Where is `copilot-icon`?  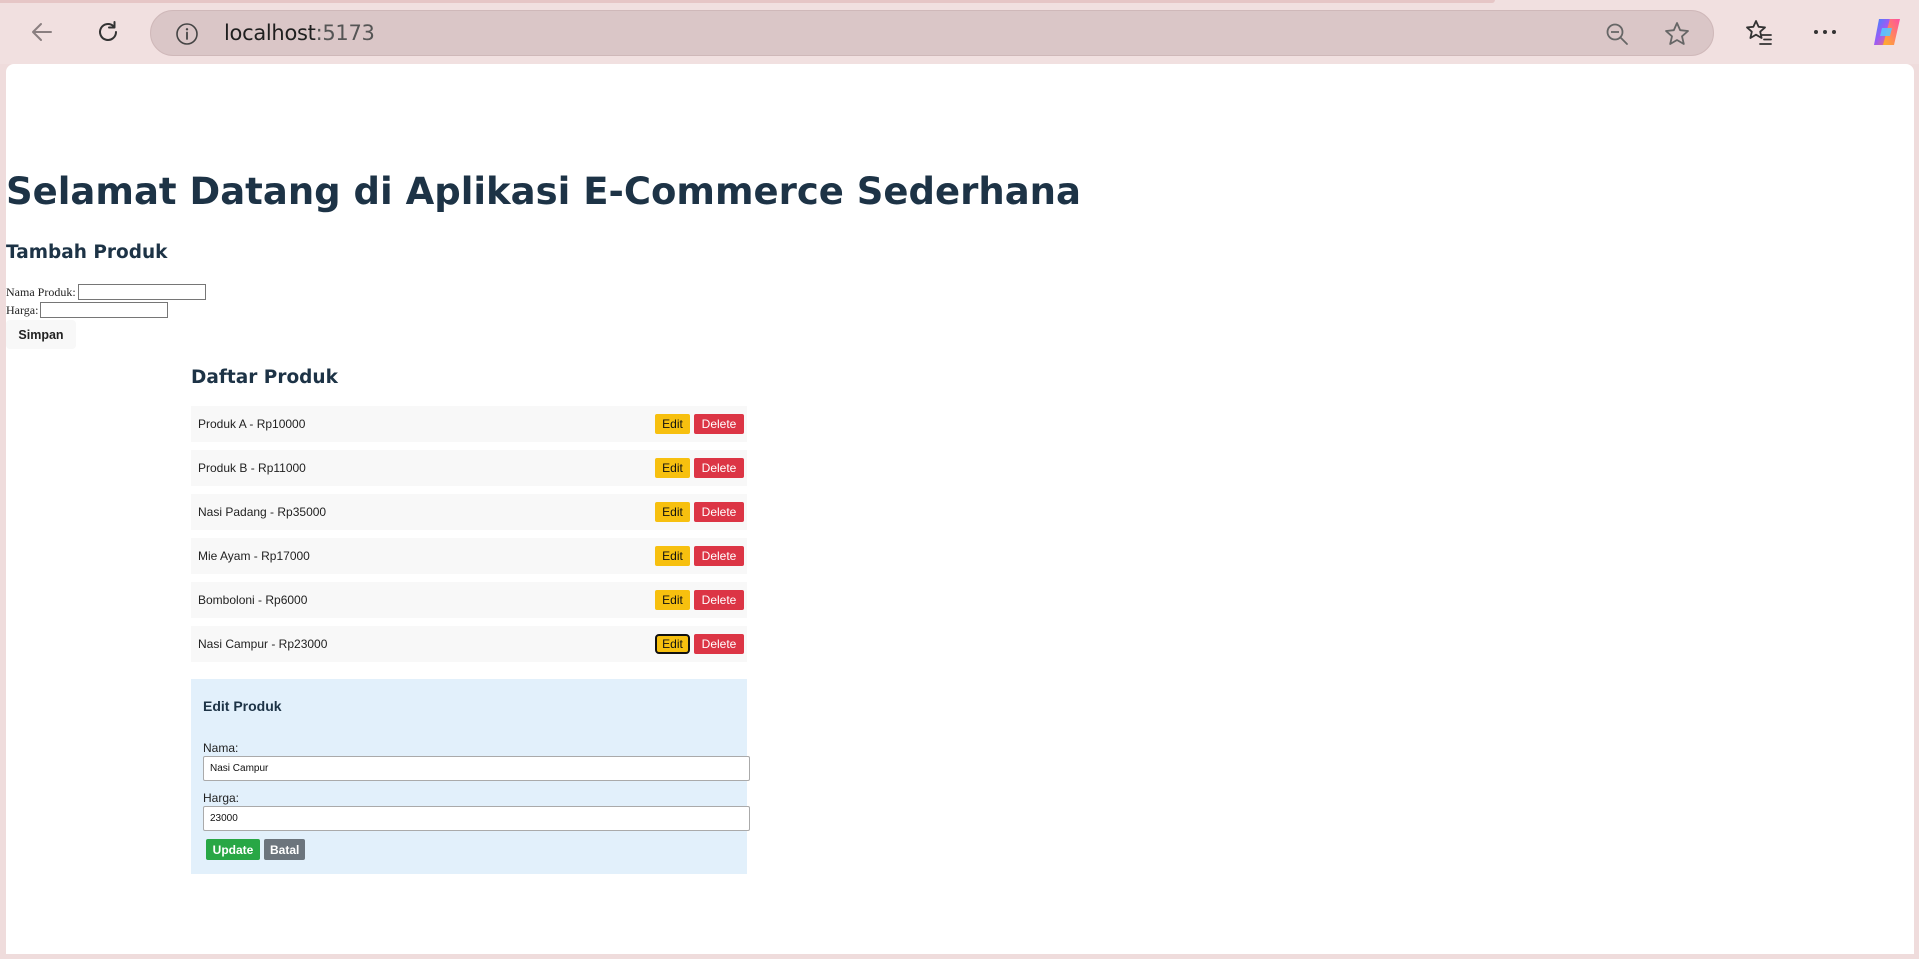
copilot-icon is located at coordinates (1887, 34).